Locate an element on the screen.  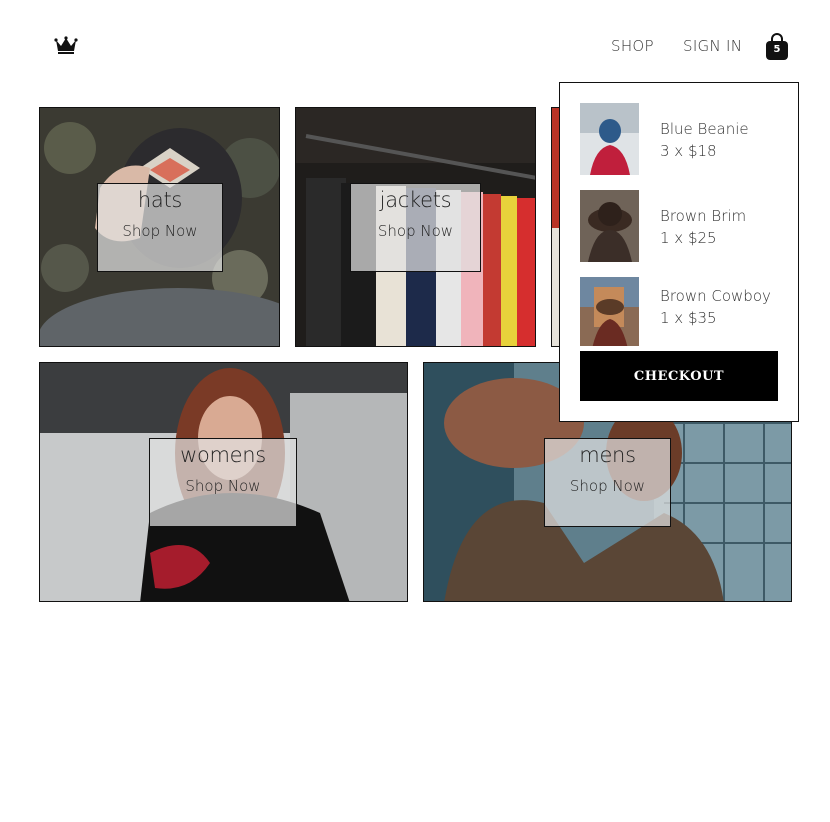
cart-item: Brown Cowboy 1 x $35 is located at coordinates (680, 311).